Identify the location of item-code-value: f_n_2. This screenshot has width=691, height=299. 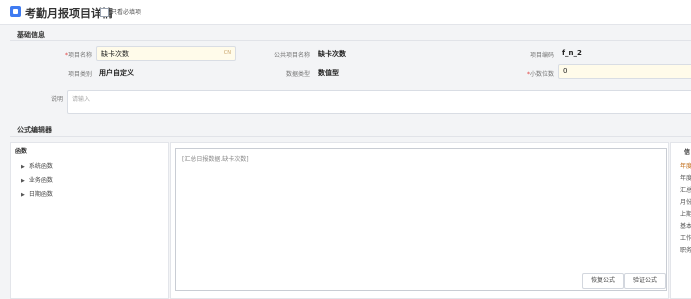
(572, 53).